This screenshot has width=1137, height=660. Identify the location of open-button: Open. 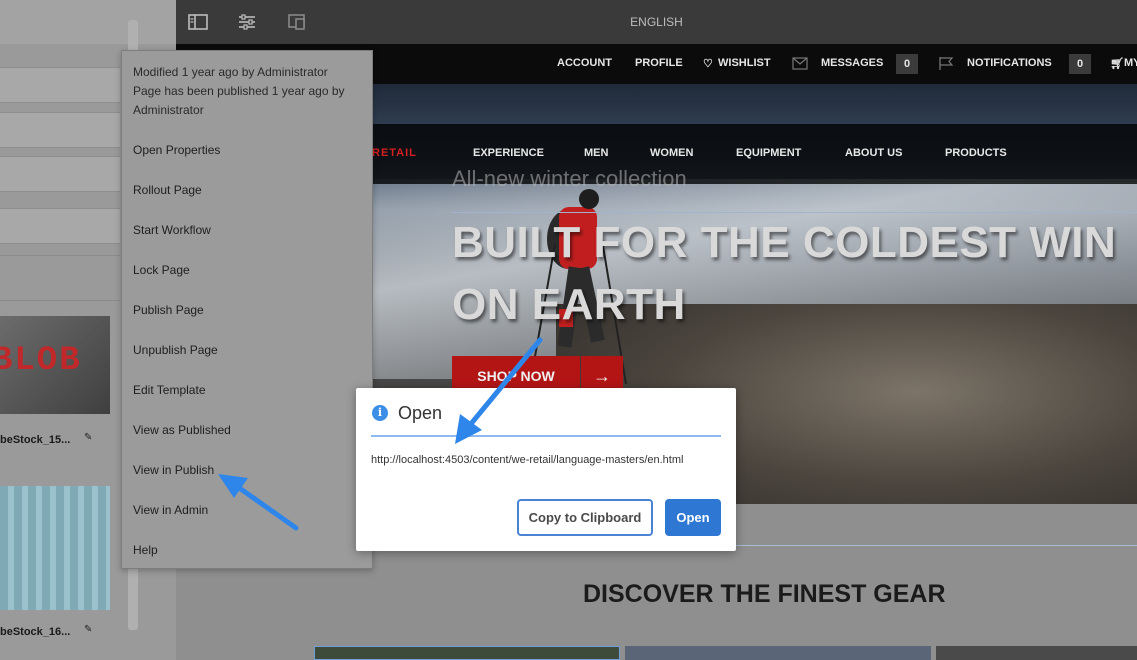
(693, 517).